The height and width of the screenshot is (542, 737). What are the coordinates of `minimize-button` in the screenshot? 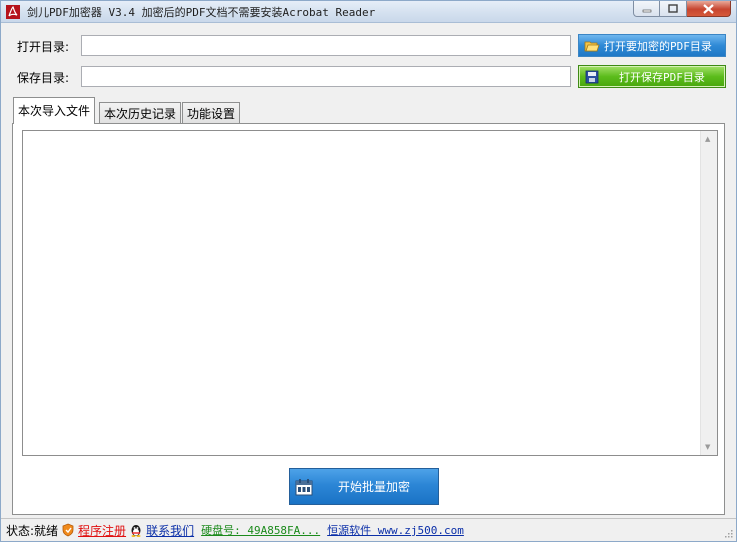 It's located at (646, 9).